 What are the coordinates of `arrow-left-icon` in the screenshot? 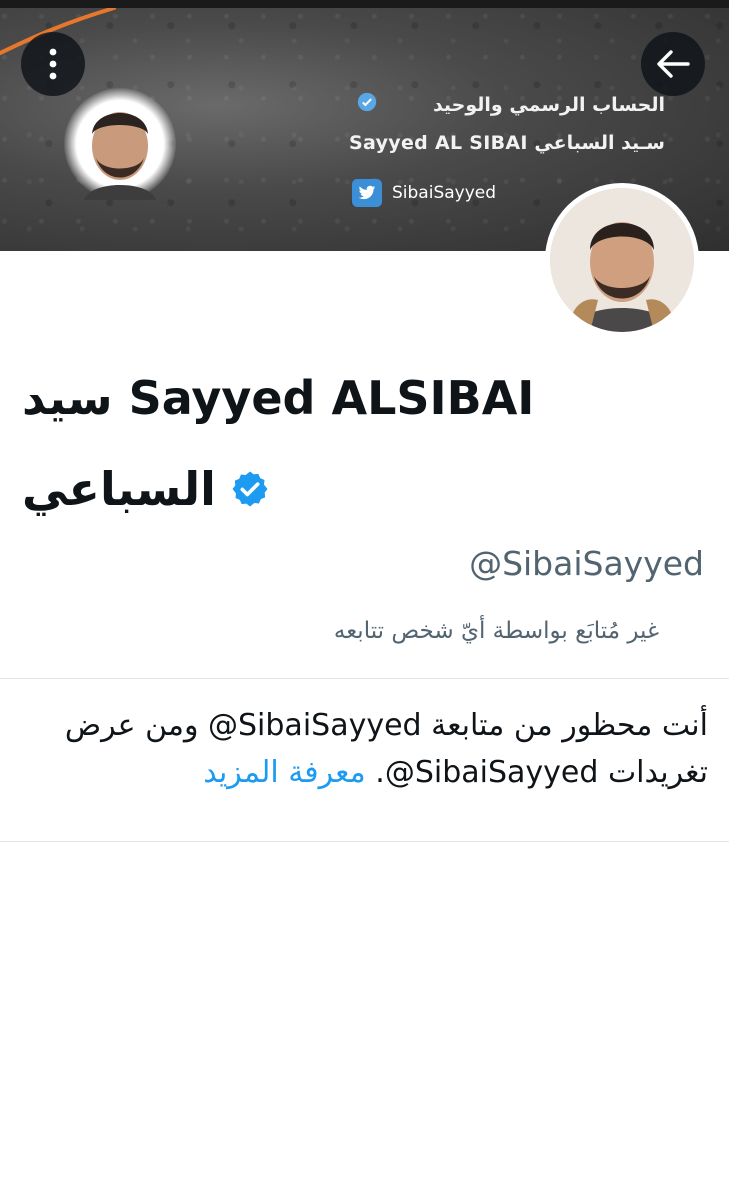 It's located at (673, 64).